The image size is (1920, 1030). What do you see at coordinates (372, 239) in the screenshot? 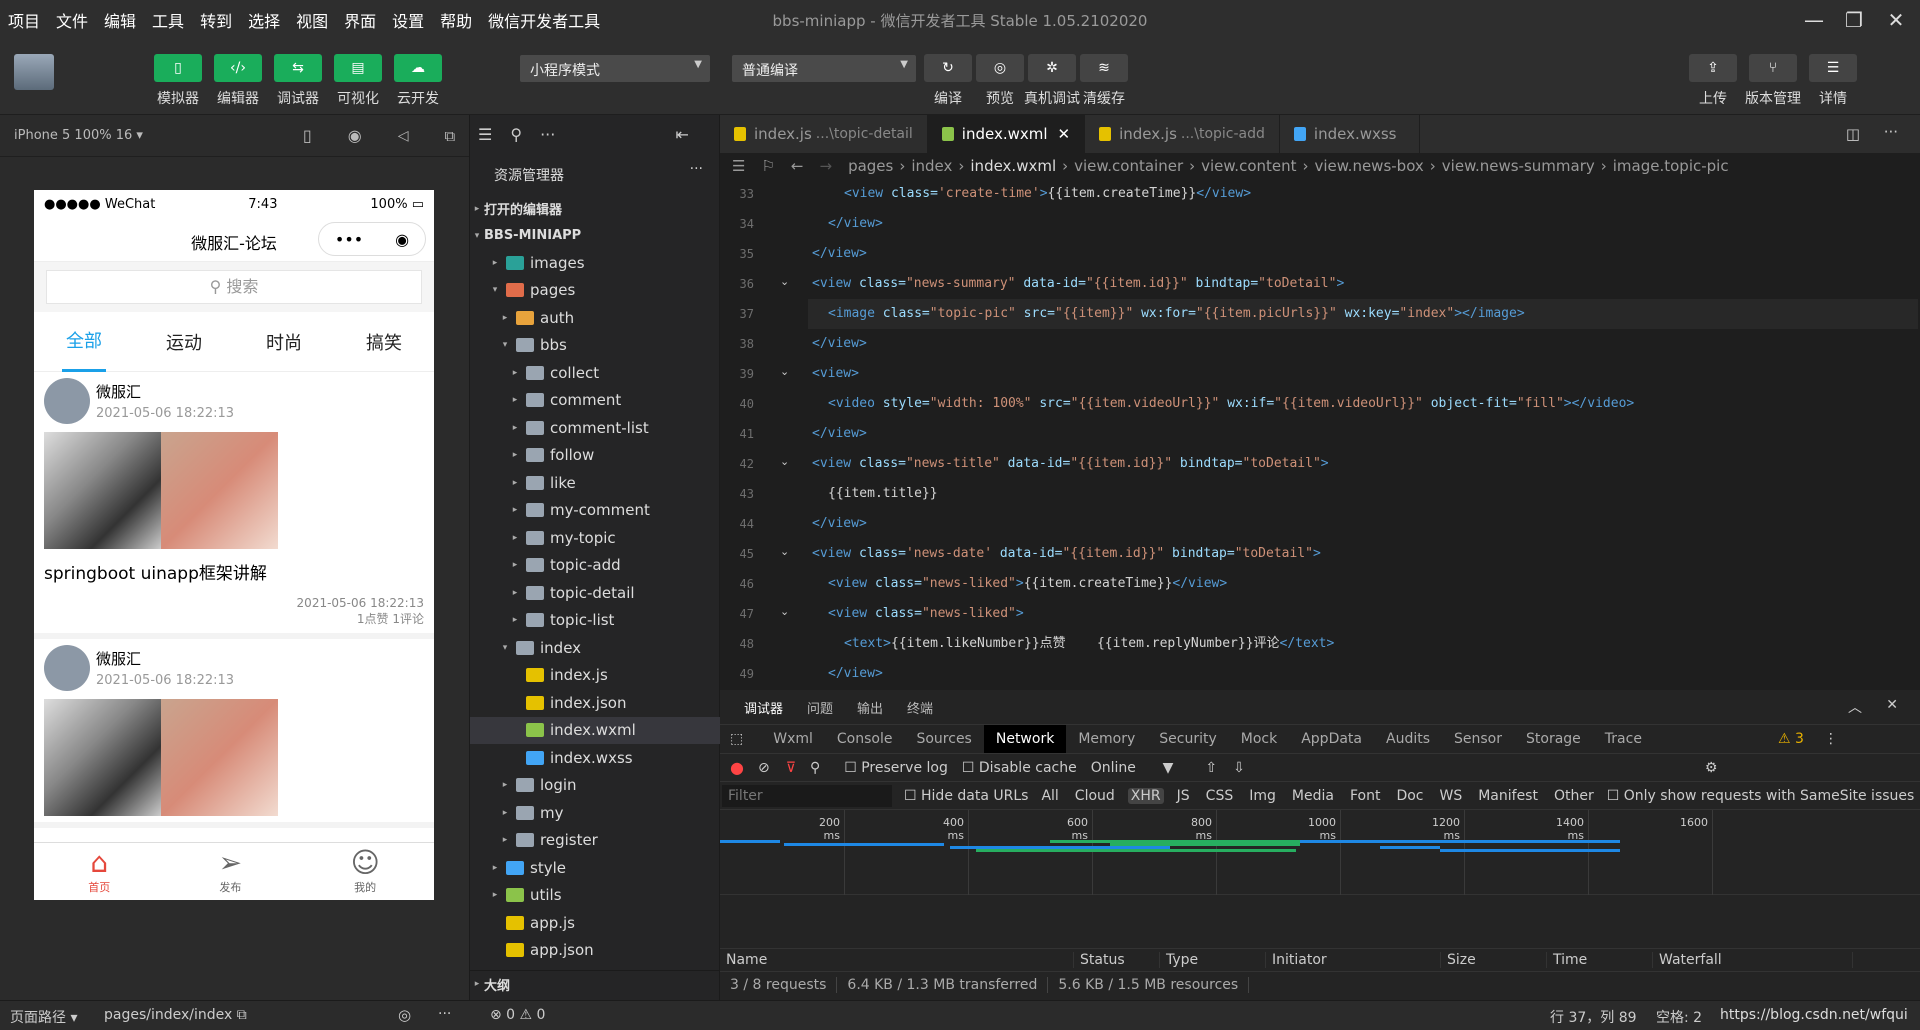
I see `capsule-button: ••• ◉` at bounding box center [372, 239].